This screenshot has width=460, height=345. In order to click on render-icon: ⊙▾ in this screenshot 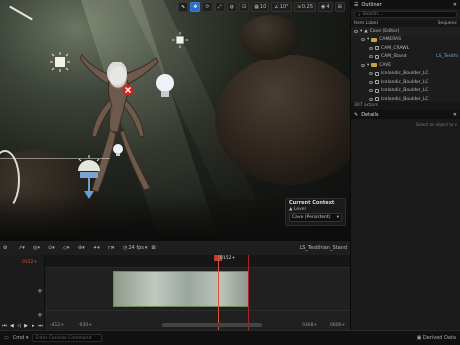, I will do `click(53, 248)`.